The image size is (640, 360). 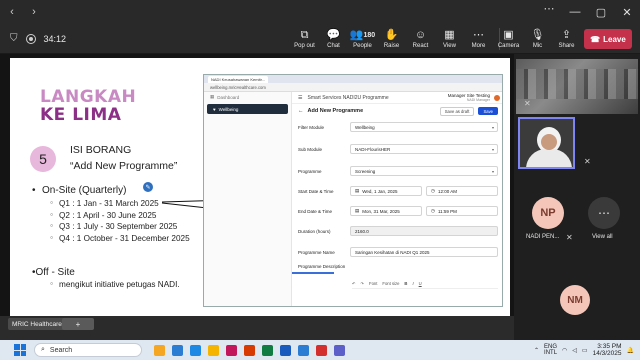 What do you see at coordinates (88, 350) in the screenshot?
I see `taskbar-search: ⌕ Search` at bounding box center [88, 350].